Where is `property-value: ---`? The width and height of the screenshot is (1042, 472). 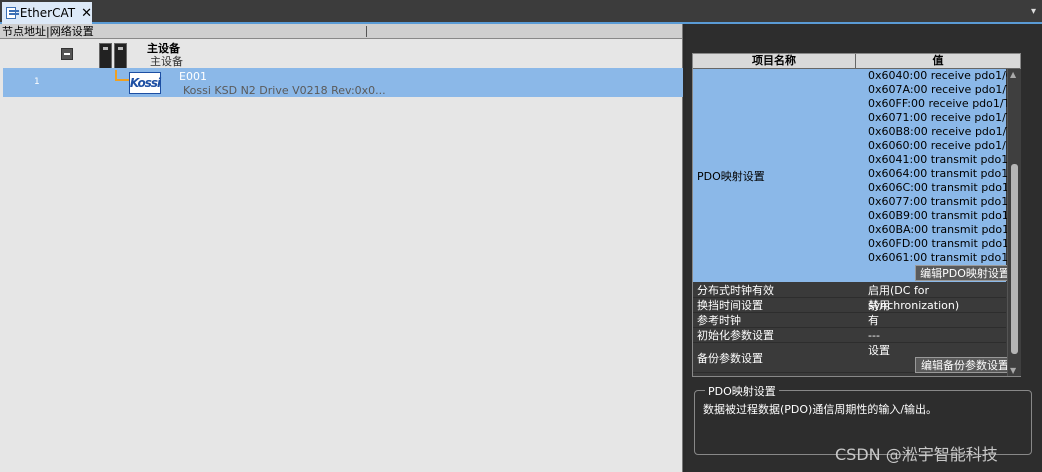 property-value: --- is located at coordinates (874, 335).